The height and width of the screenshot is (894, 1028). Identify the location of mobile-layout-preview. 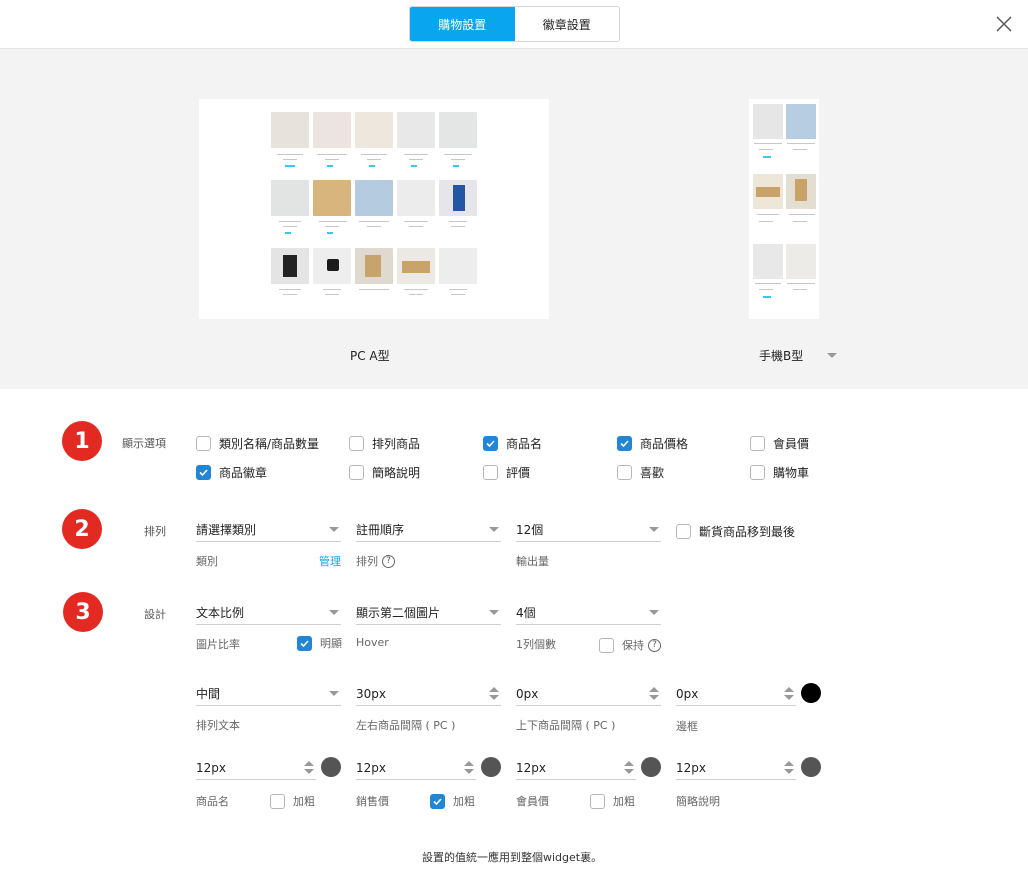
(784, 209).